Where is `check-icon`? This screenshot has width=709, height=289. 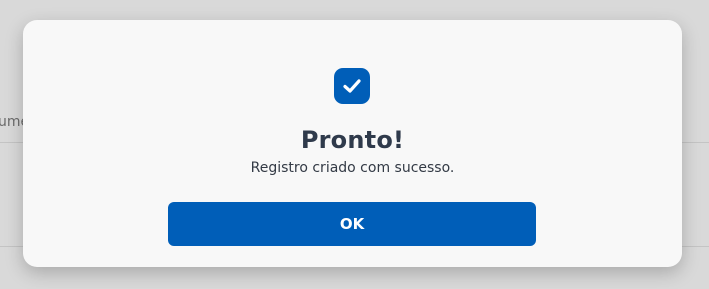 check-icon is located at coordinates (352, 86).